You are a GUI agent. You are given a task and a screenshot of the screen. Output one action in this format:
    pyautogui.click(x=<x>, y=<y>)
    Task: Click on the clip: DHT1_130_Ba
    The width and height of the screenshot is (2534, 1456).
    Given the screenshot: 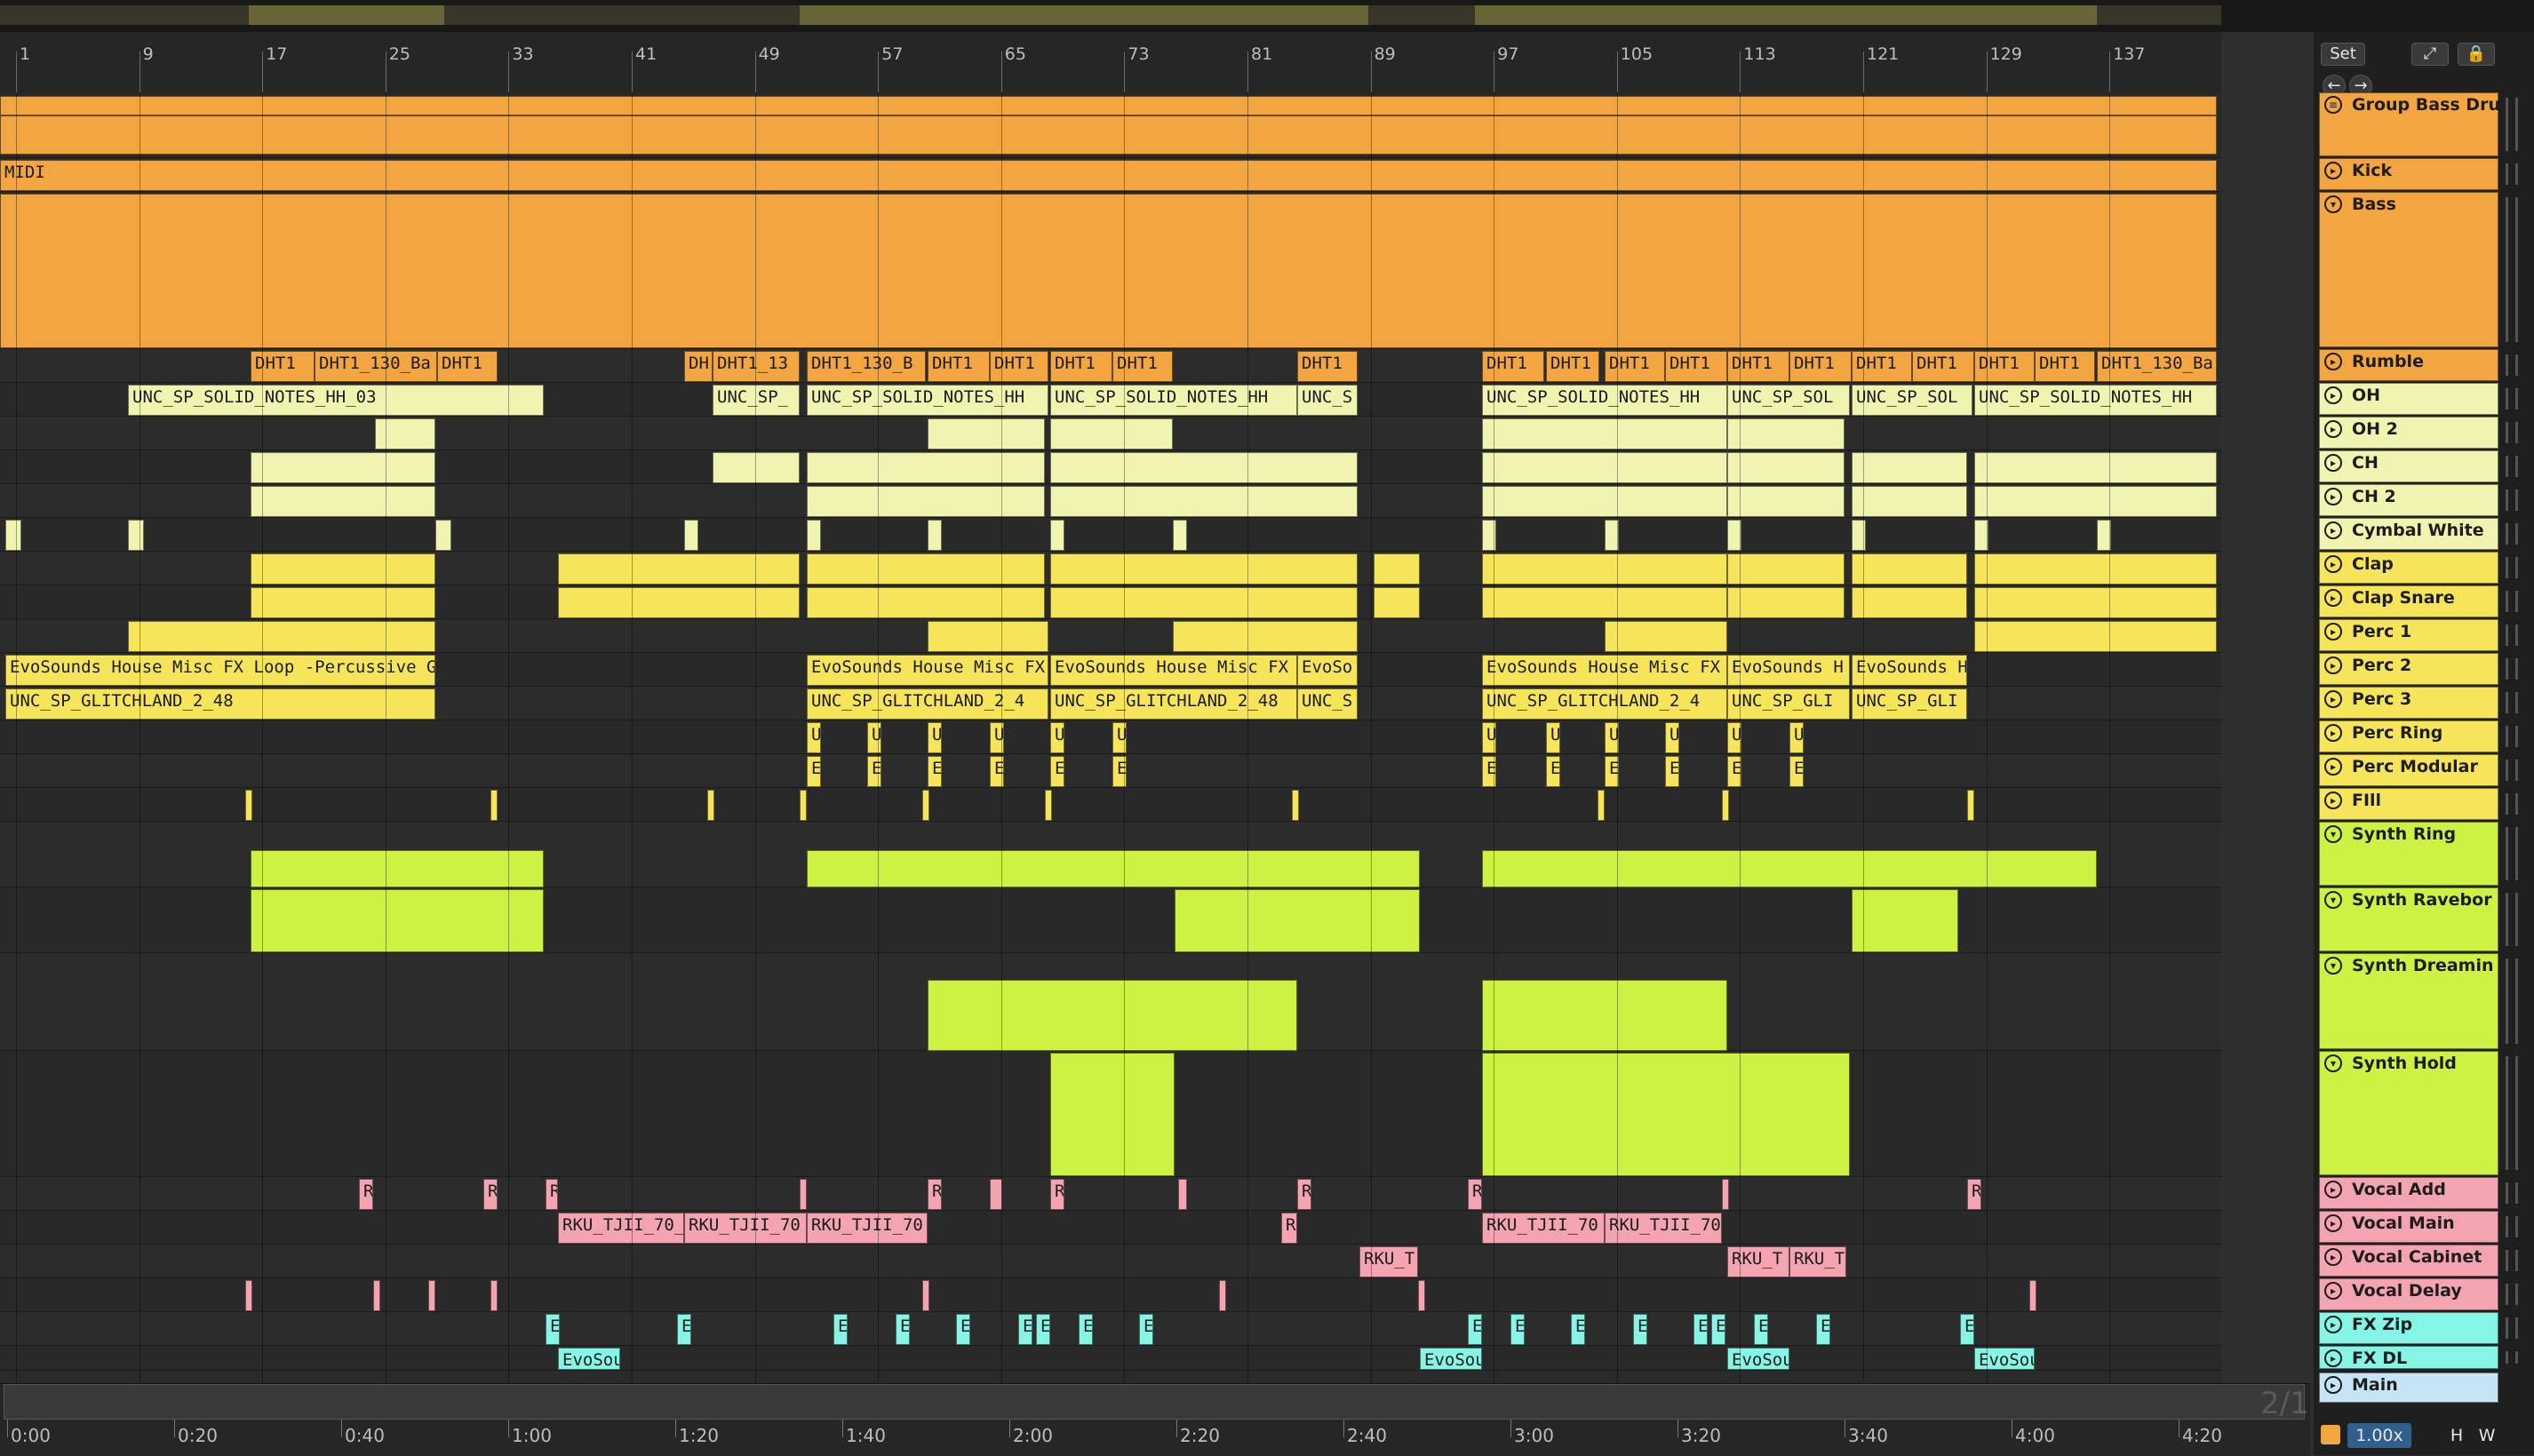 What is the action you would take?
    pyautogui.click(x=2157, y=366)
    